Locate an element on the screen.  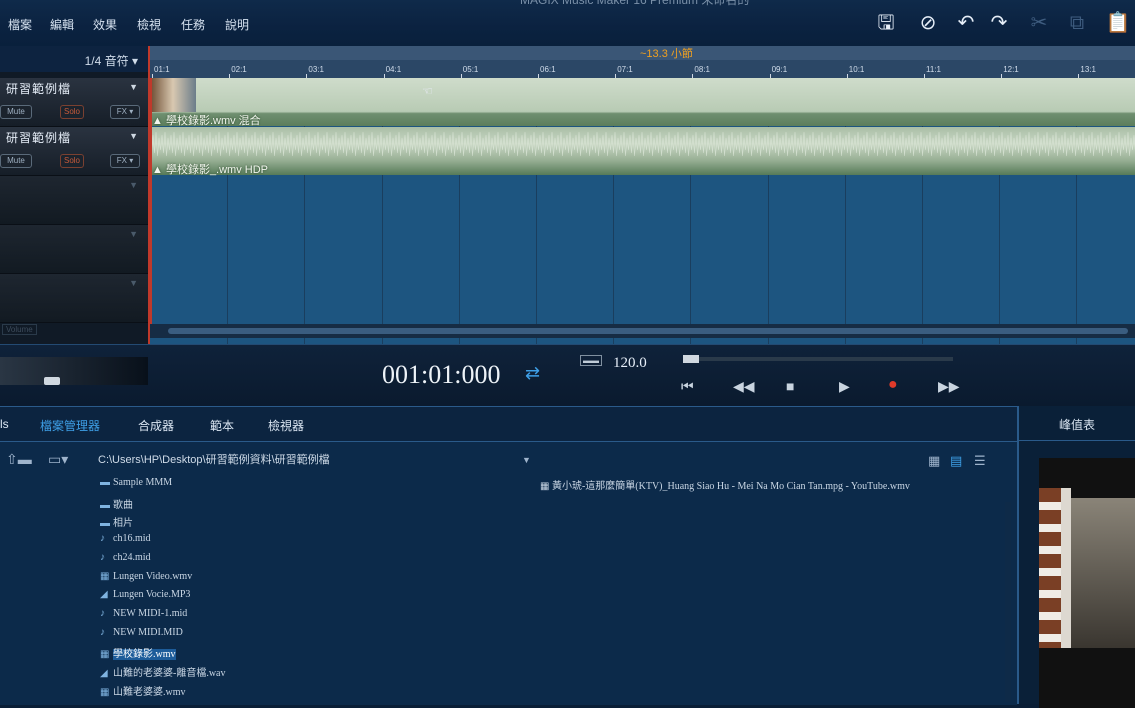
copy-icon: ⧉ is located at coordinates (1077, 23).